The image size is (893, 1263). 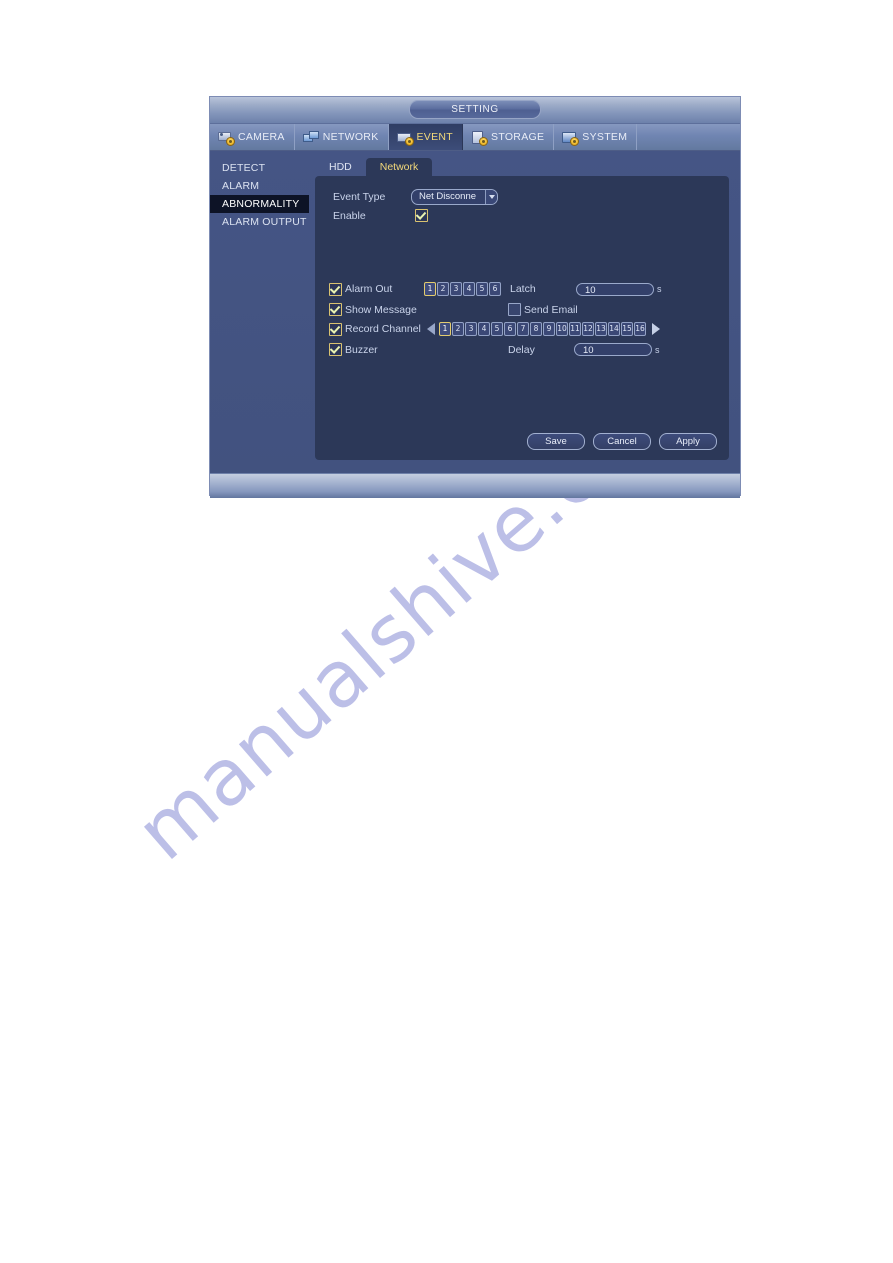 What do you see at coordinates (350, 137) in the screenshot?
I see `nav-tab-network-label: NETWORK` at bounding box center [350, 137].